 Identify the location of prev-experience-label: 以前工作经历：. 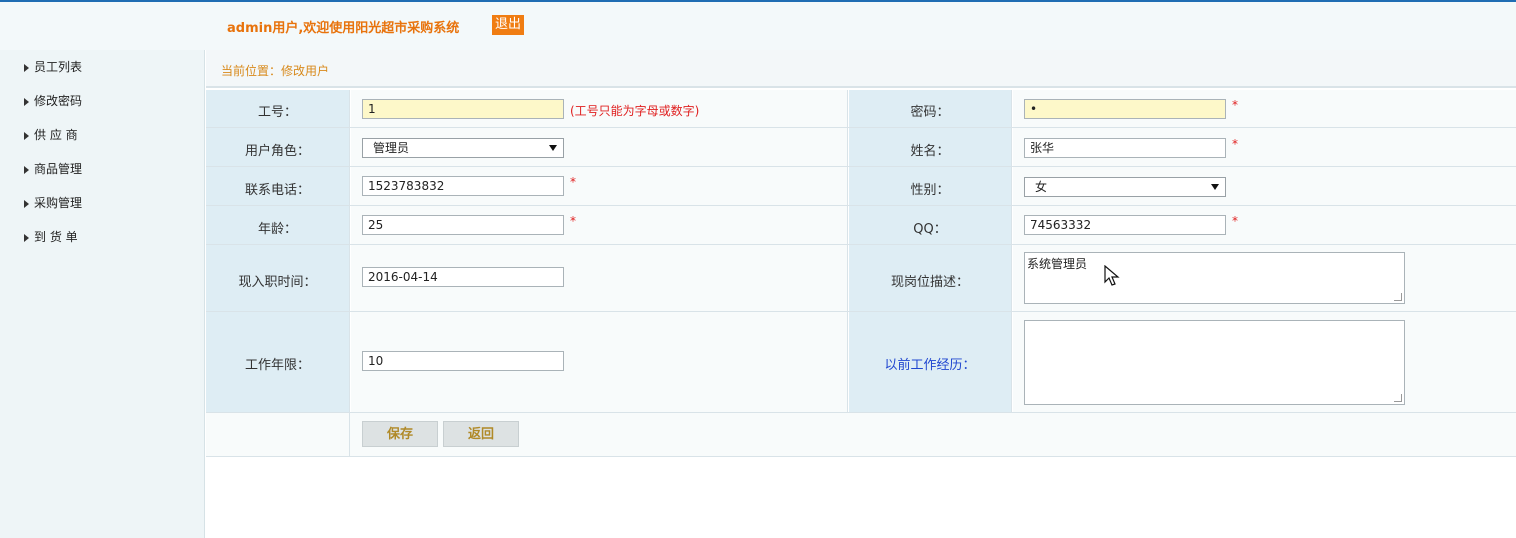
(930, 365).